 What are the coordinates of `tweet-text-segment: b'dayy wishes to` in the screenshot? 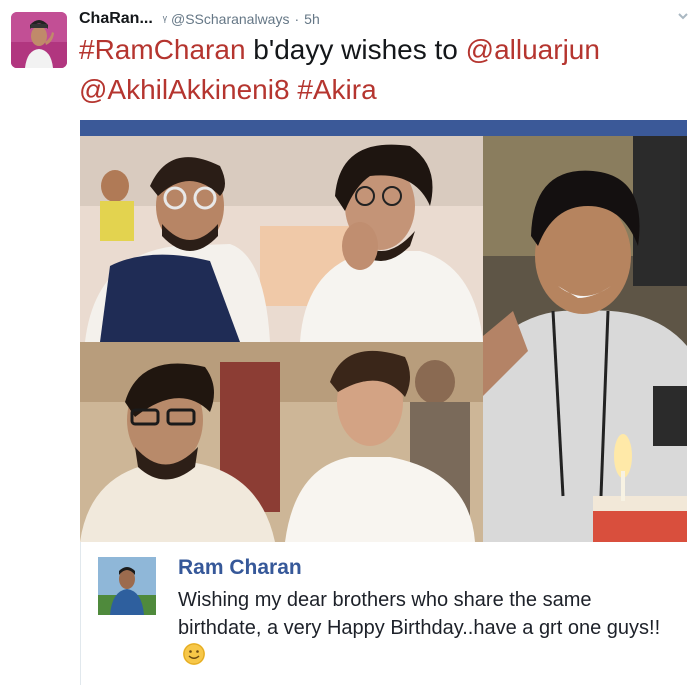 It's located at (355, 49).